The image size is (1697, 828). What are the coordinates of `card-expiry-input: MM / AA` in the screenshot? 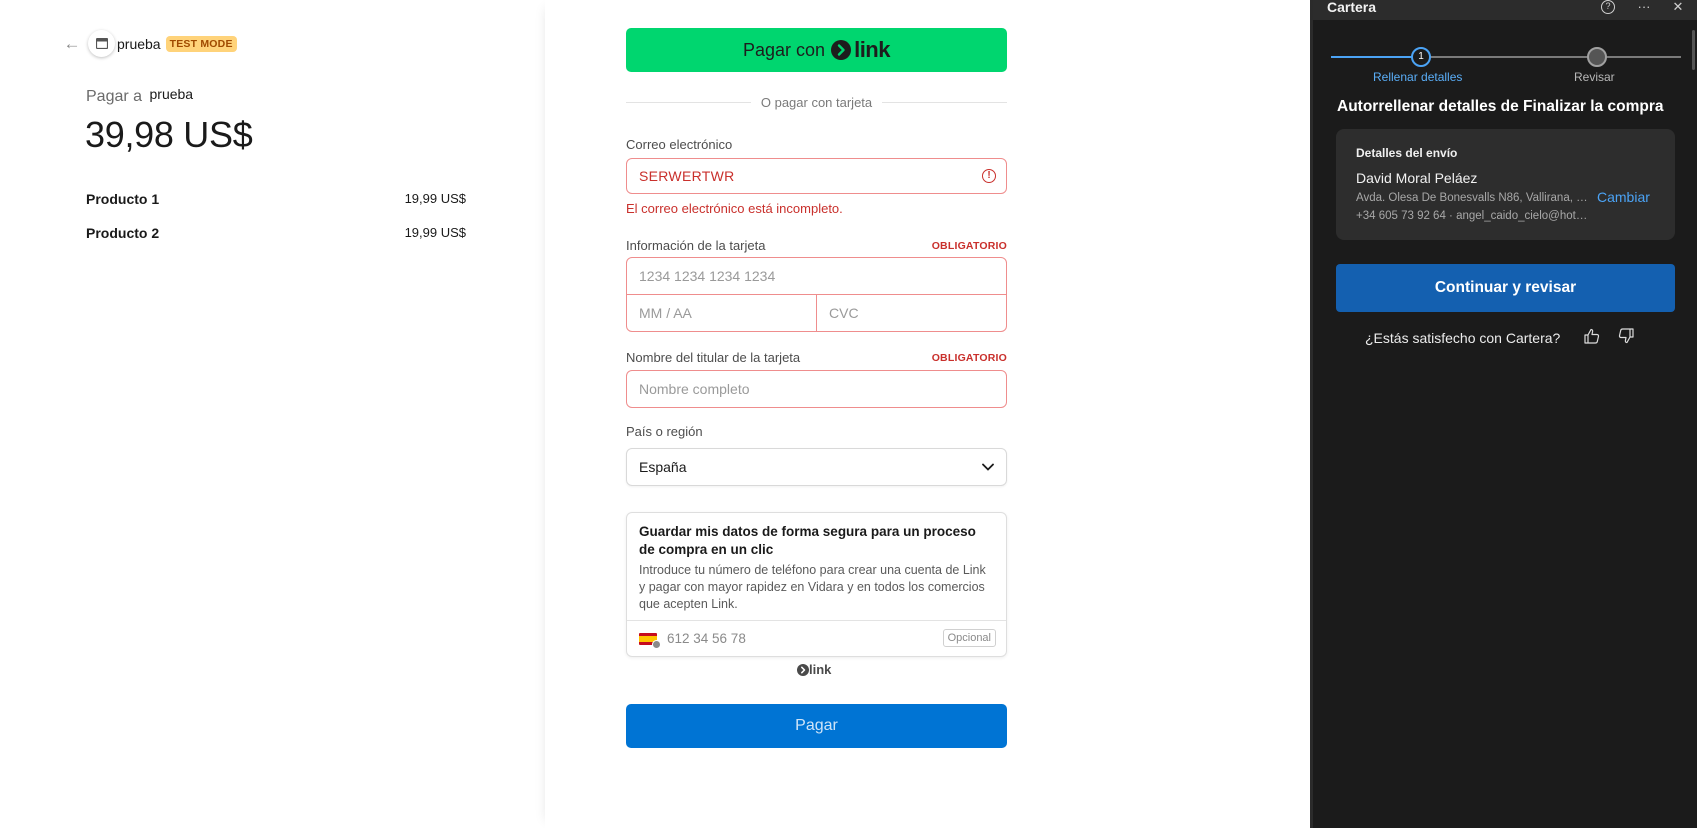 It's located at (722, 313).